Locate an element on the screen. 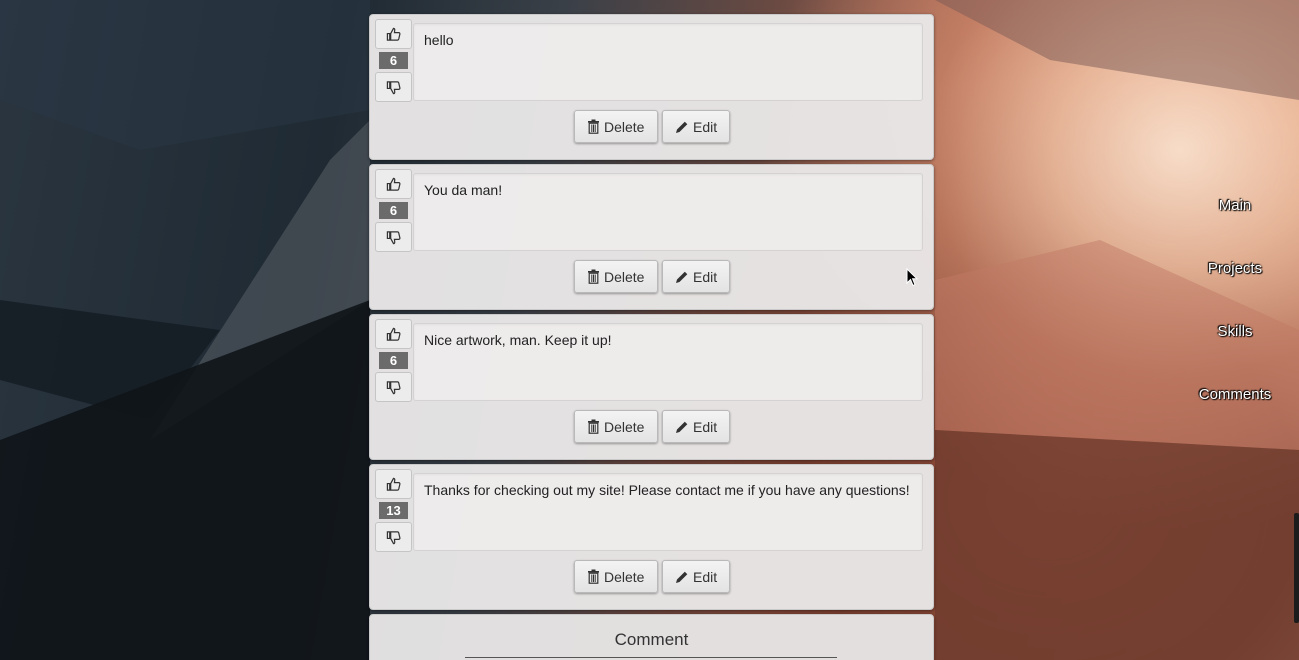 The height and width of the screenshot is (660, 1299). vote-count: 13 is located at coordinates (393, 510).